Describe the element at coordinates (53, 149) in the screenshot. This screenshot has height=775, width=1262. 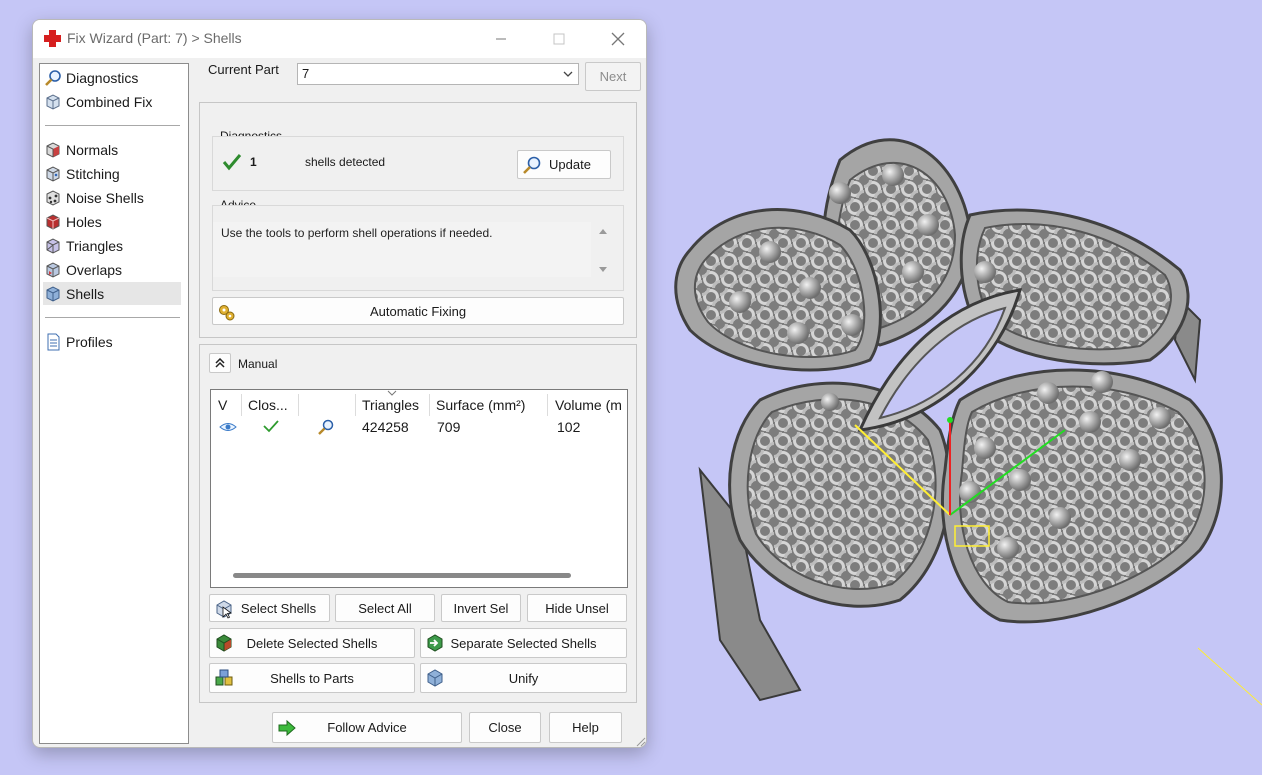
I see `normals-cube-icon` at that location.